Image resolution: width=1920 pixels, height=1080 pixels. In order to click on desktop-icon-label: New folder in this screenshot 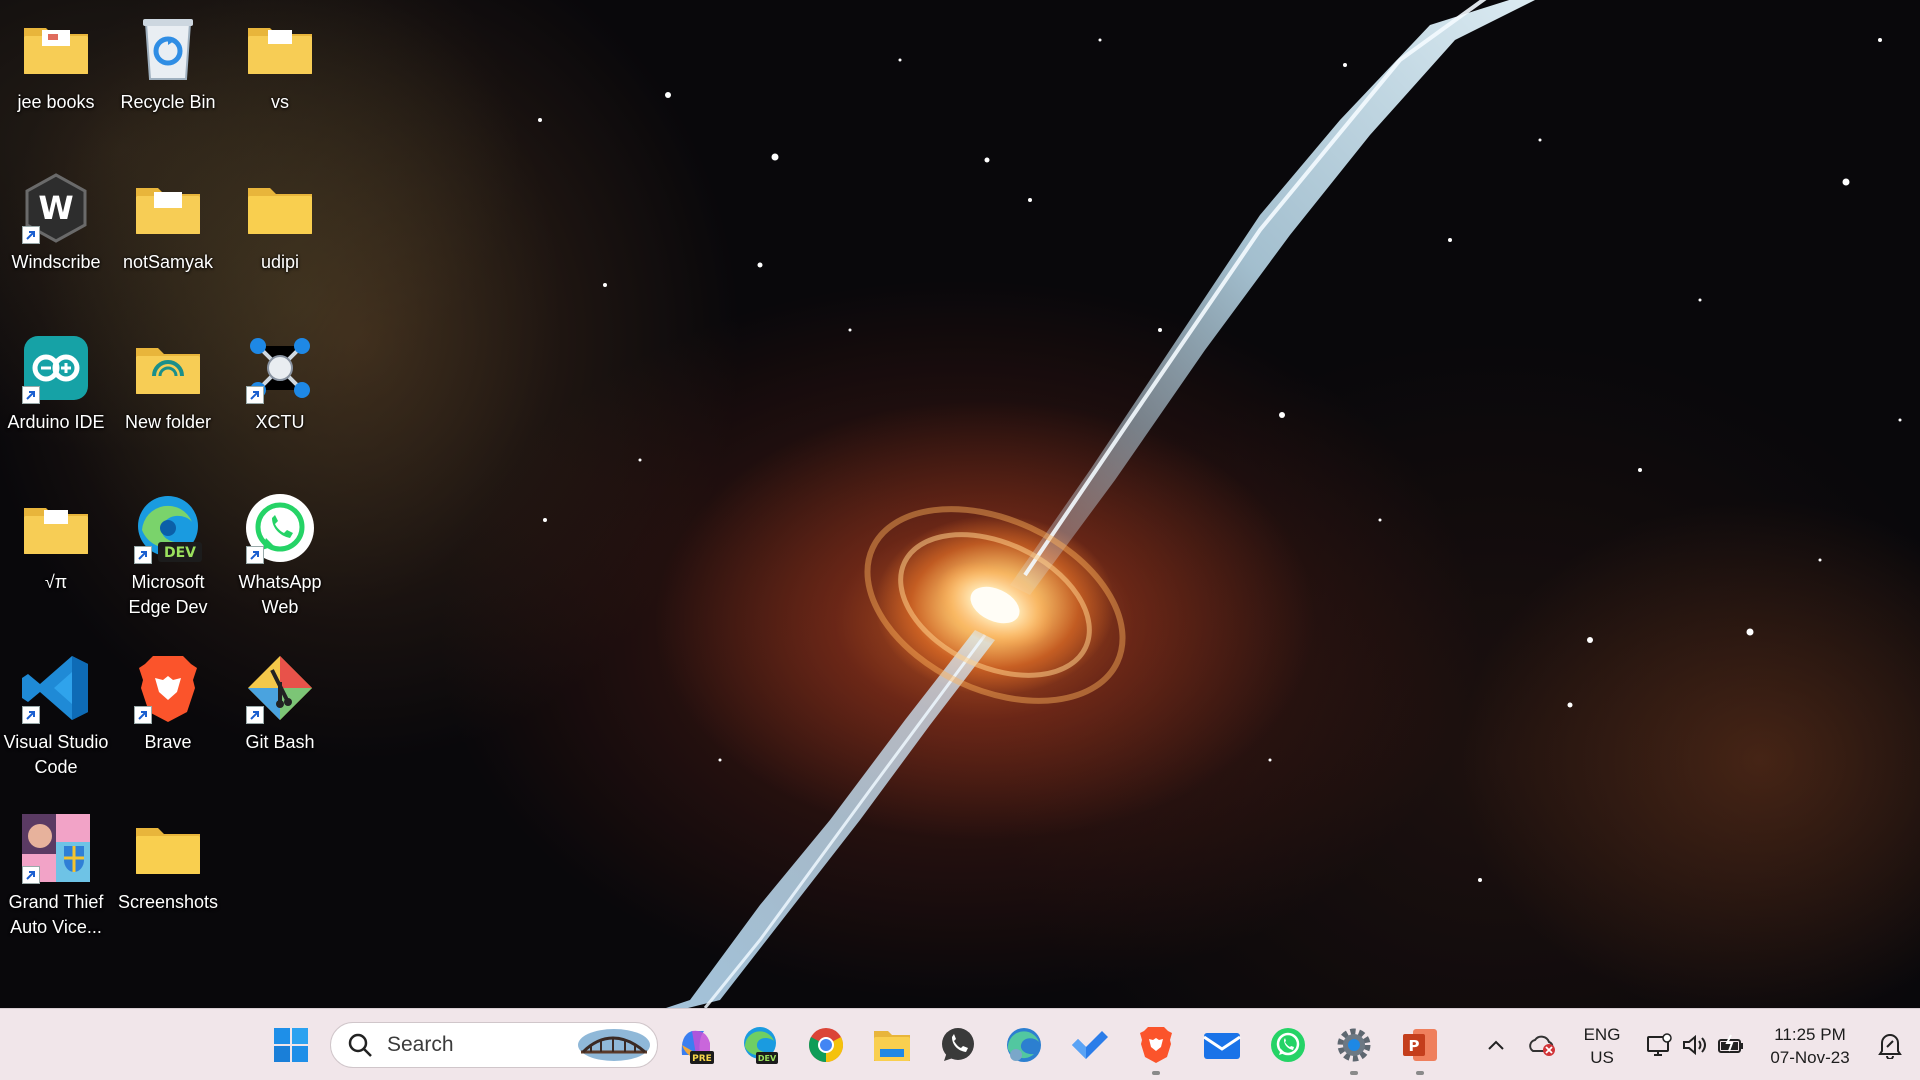, I will do `click(168, 422)`.